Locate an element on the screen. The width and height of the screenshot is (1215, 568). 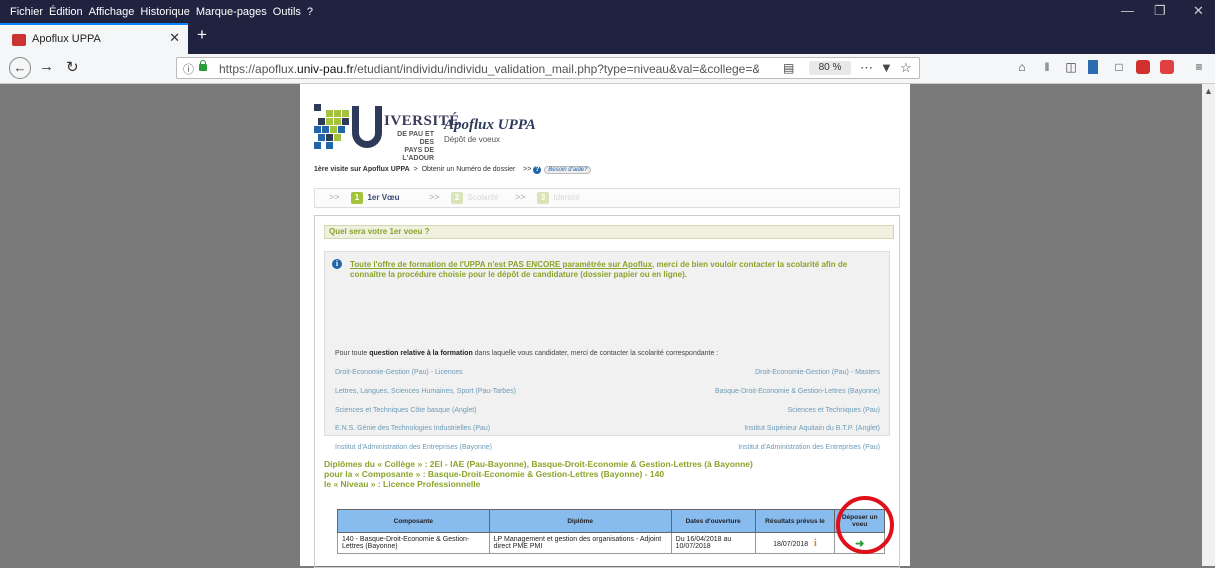
new-tab-icon: + is located at coordinates (202, 35).